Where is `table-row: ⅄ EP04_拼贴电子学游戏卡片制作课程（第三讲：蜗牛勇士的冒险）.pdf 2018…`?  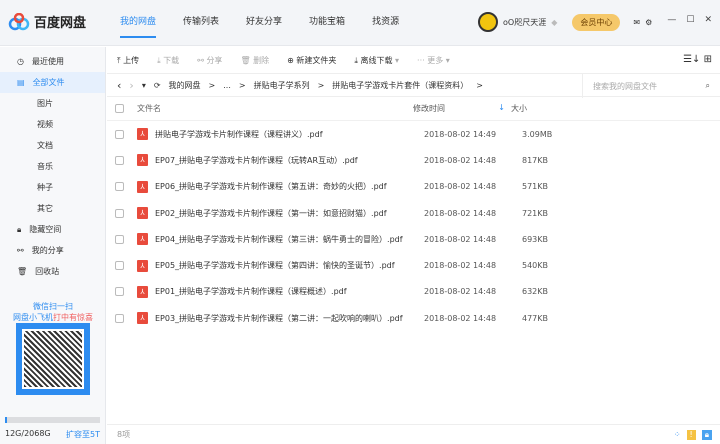 table-row: ⅄ EP04_拼贴电子学游戏卡片制作课程（第三讲：蜗牛勇士的冒险）.pdf 2018… is located at coordinates (413, 239).